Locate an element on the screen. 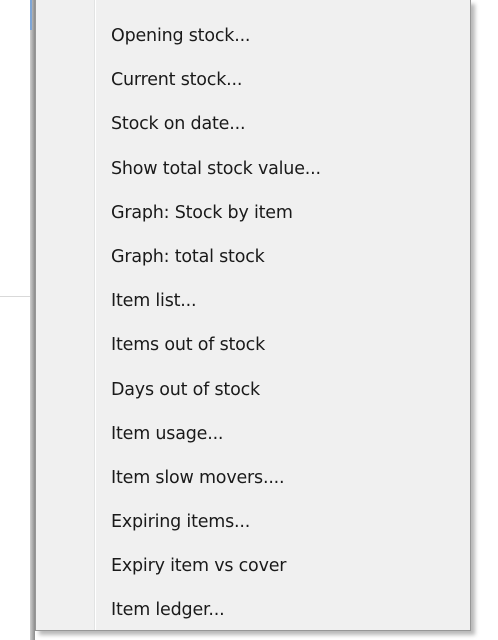  menu-item-items-out-of-stock: Items out of stock is located at coordinates (253, 345).